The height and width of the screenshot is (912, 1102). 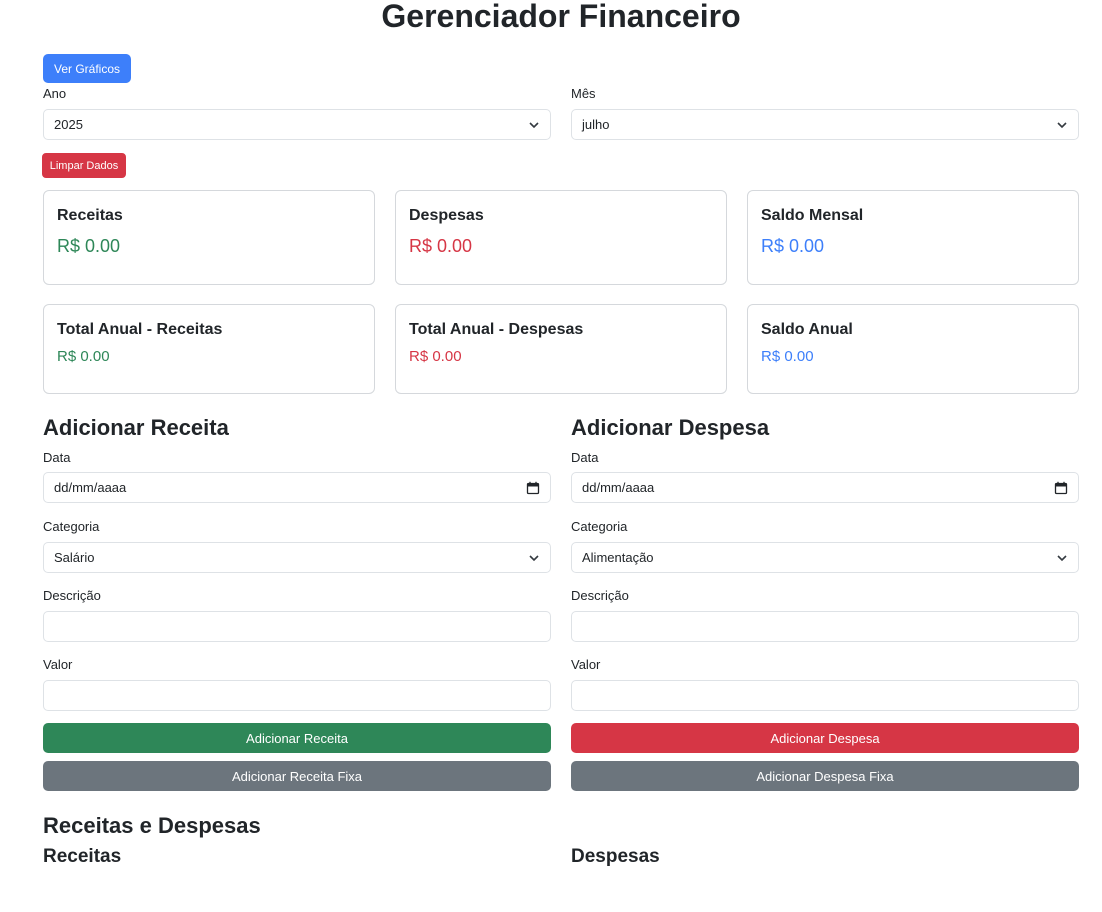 I want to click on monthly-income-card: Receitas R$ 0.00, so click(x=209, y=237).